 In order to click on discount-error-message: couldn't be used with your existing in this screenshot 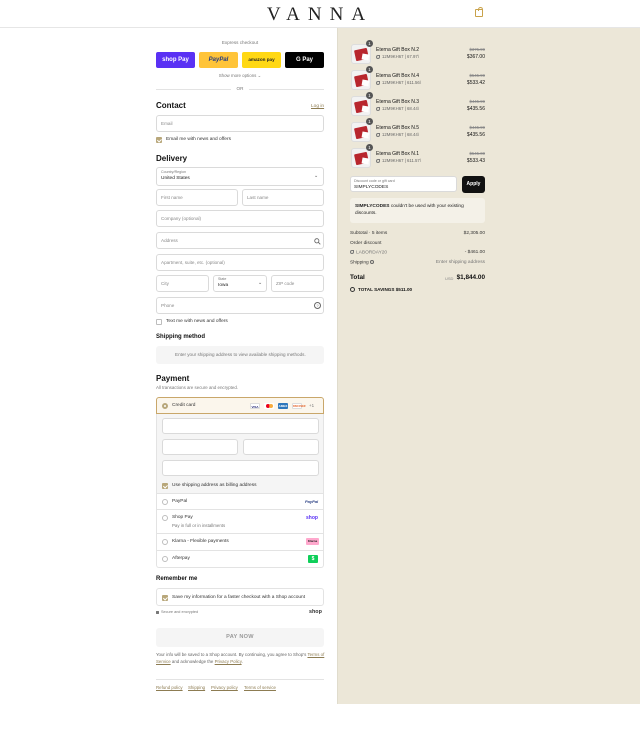, I will do `click(427, 206)`.